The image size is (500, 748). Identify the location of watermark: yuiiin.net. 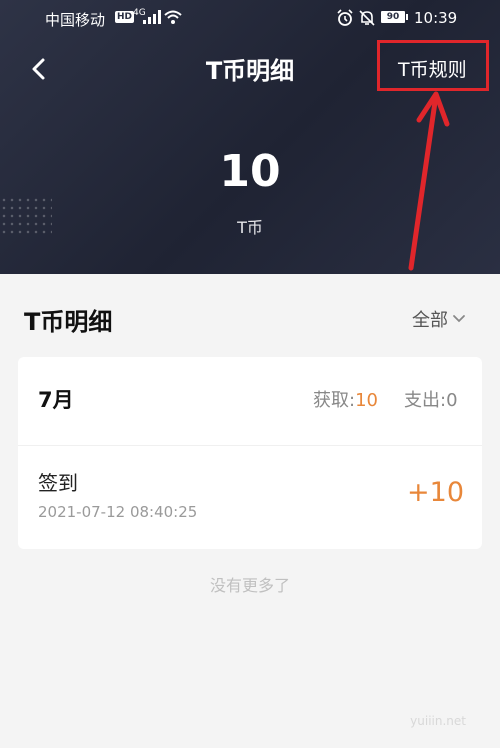
(438, 721).